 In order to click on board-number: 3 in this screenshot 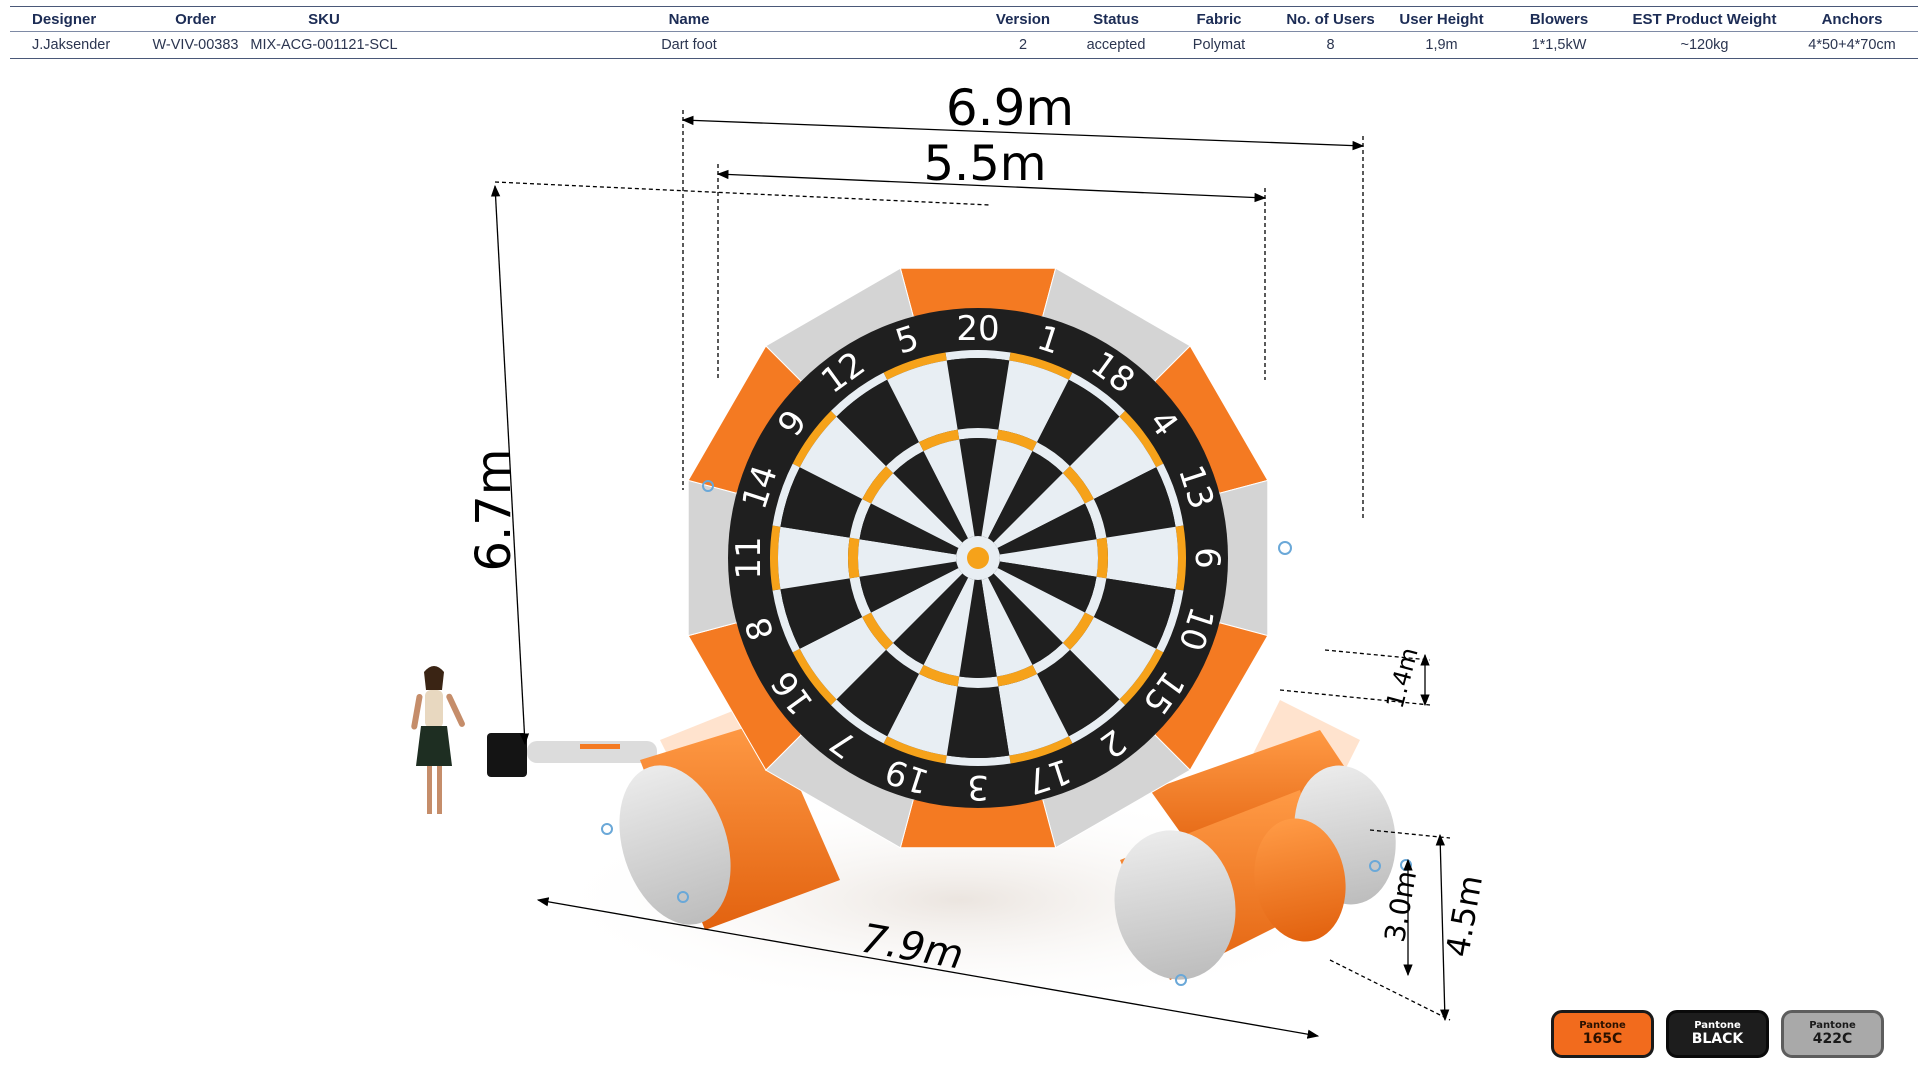, I will do `click(978, 787)`.